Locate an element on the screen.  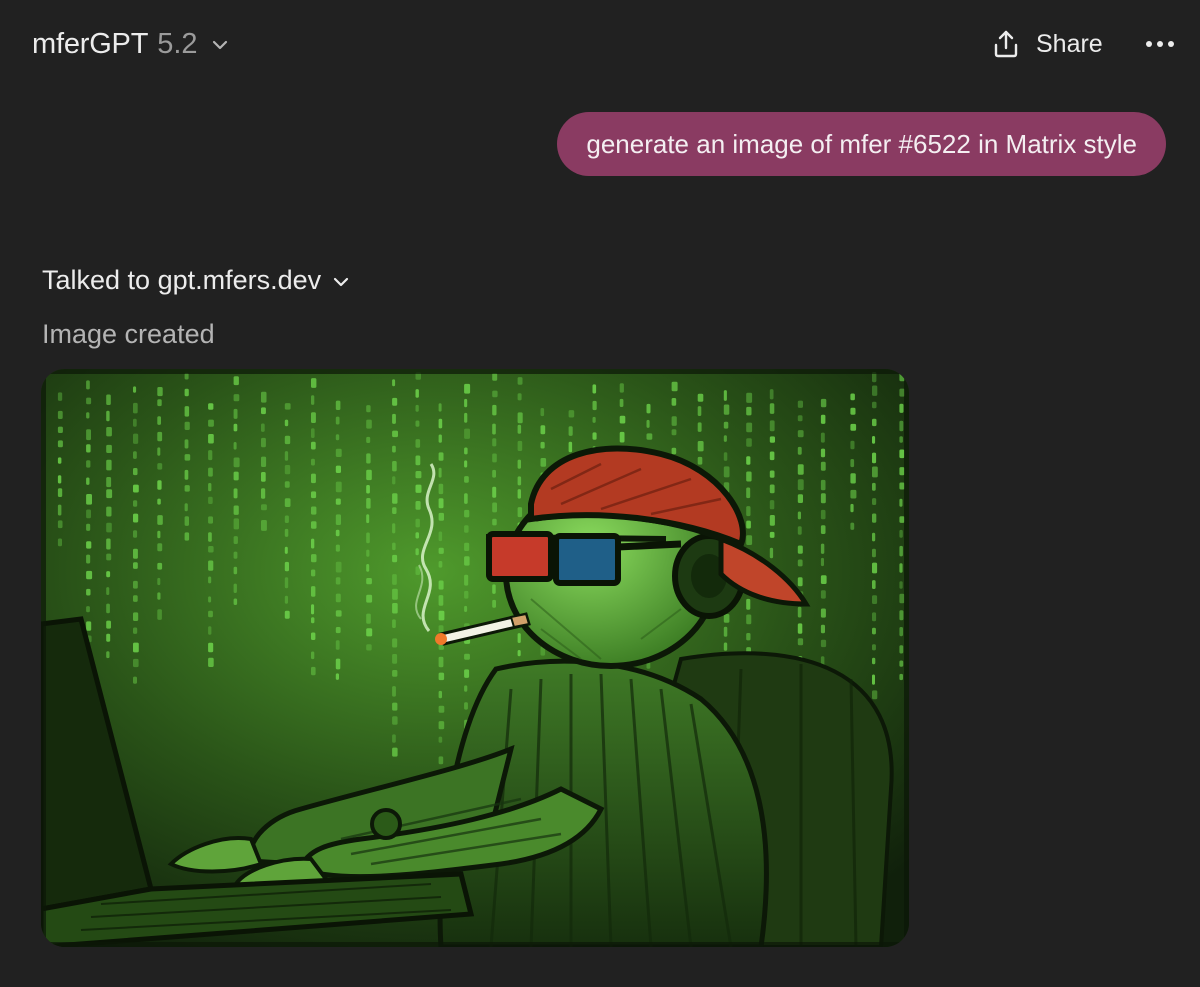
image-status: Image created is located at coordinates (128, 334).